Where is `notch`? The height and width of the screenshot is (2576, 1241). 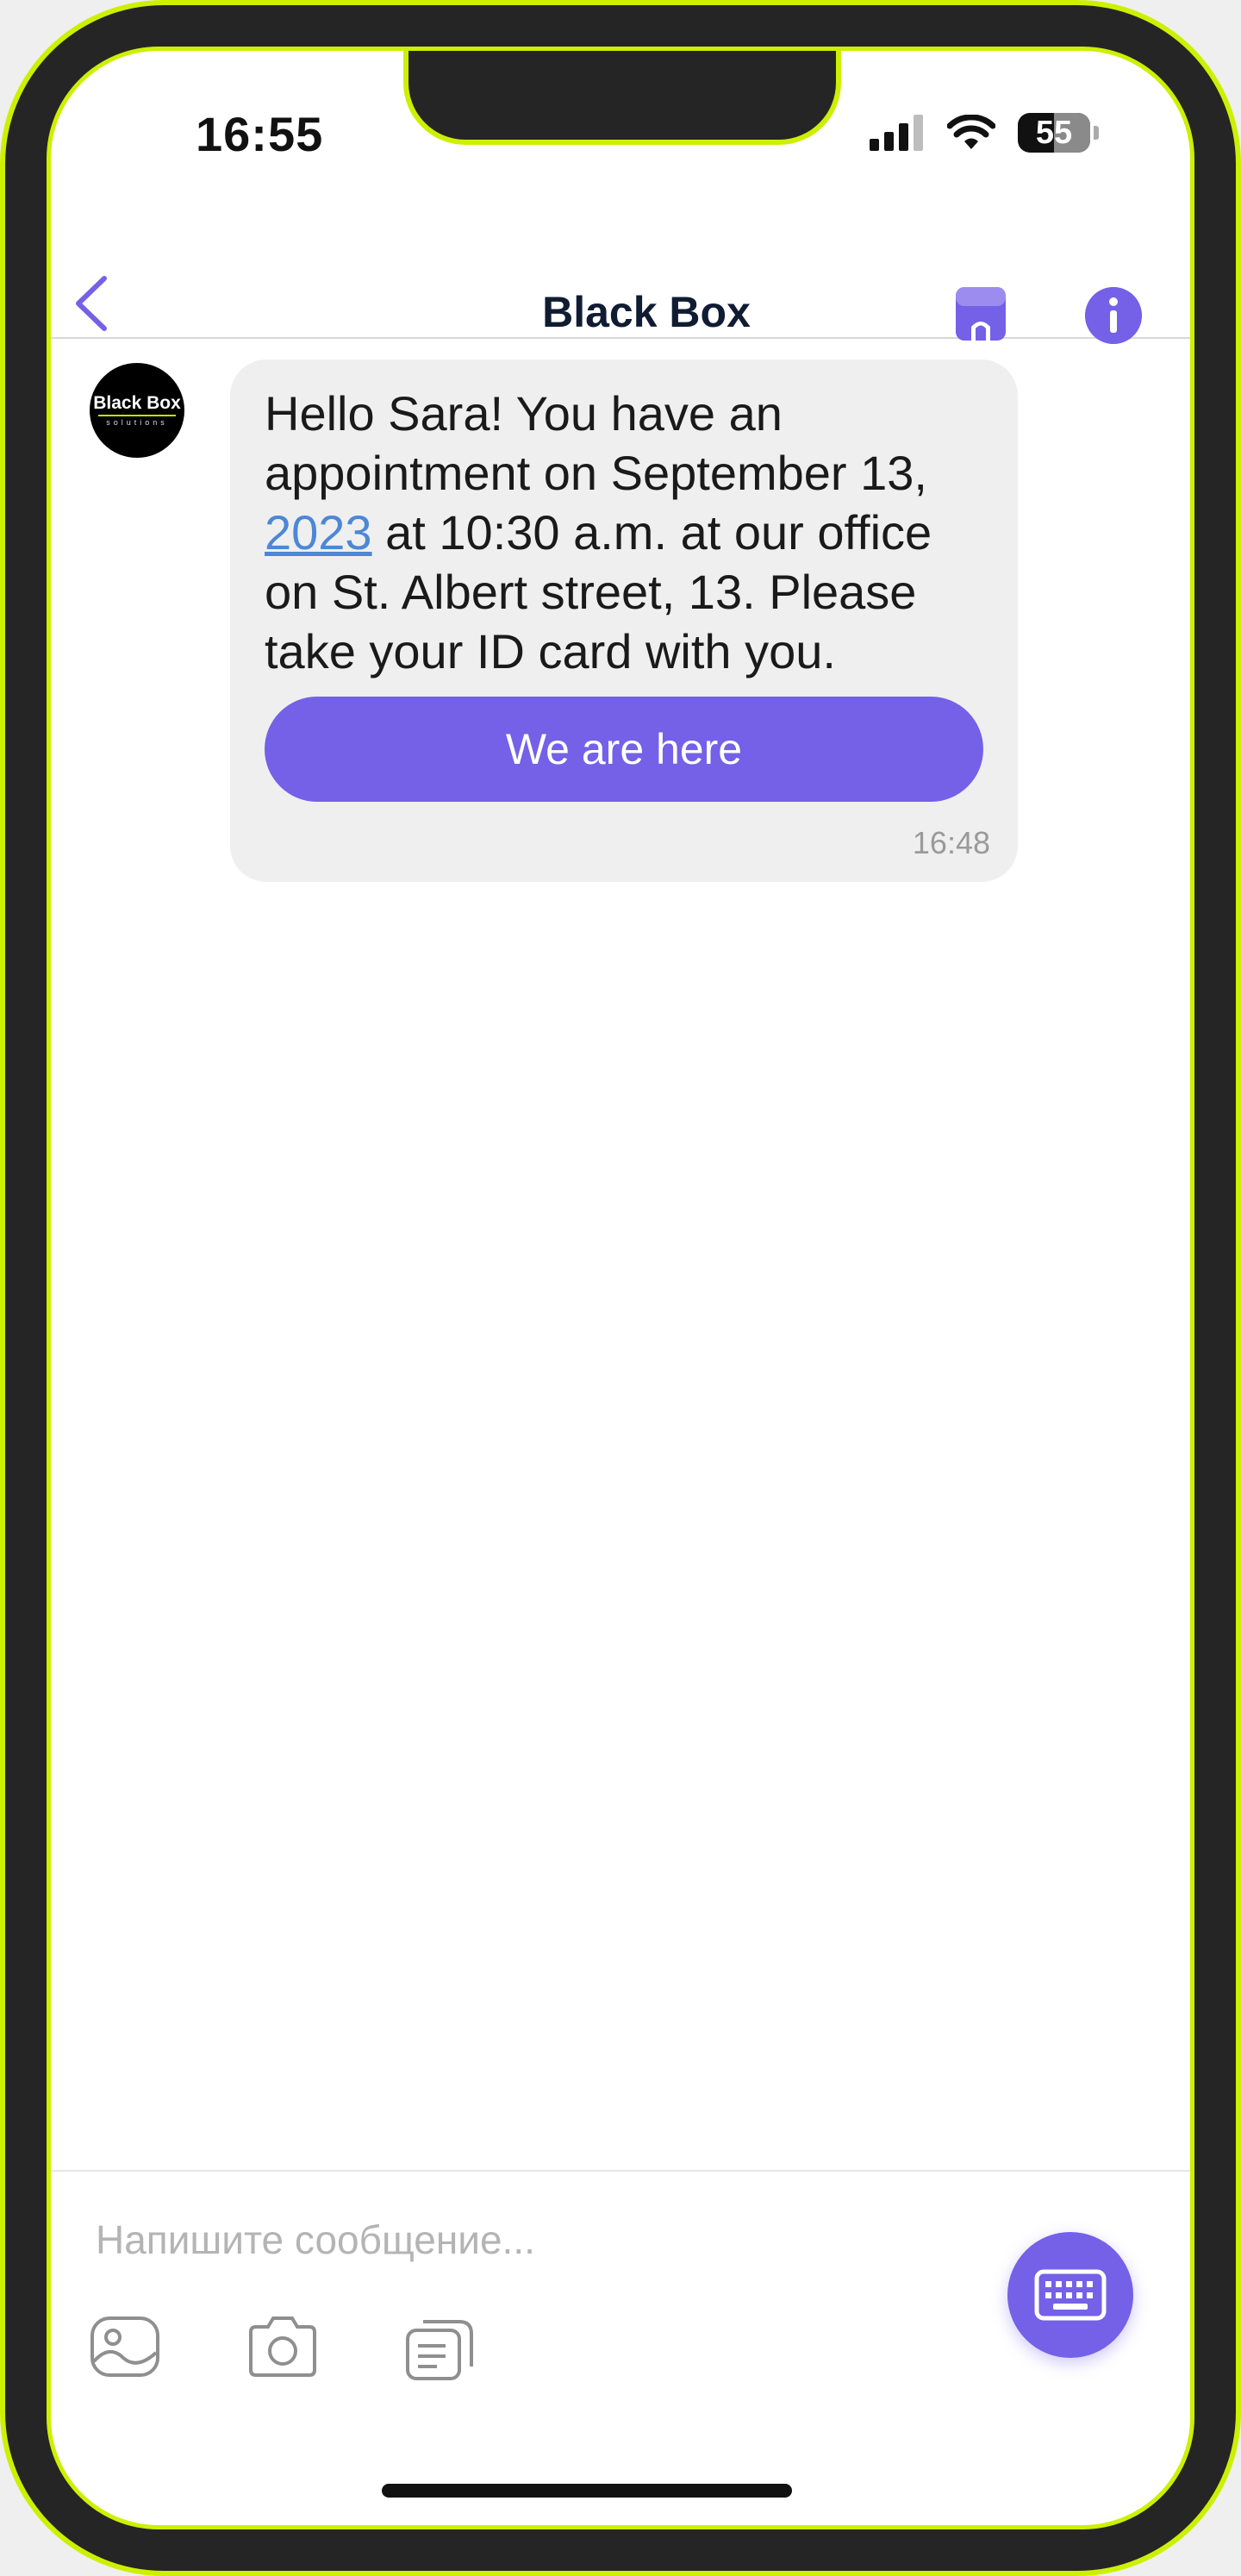
notch is located at coordinates (622, 98).